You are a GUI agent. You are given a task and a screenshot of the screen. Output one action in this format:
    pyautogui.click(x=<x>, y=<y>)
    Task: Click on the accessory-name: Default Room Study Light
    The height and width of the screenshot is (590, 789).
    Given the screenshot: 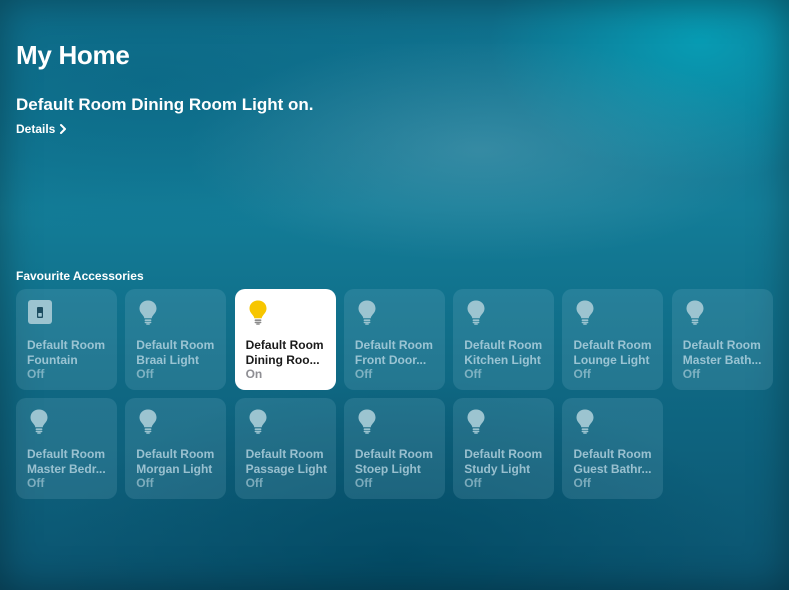 What is the action you would take?
    pyautogui.click(x=503, y=461)
    